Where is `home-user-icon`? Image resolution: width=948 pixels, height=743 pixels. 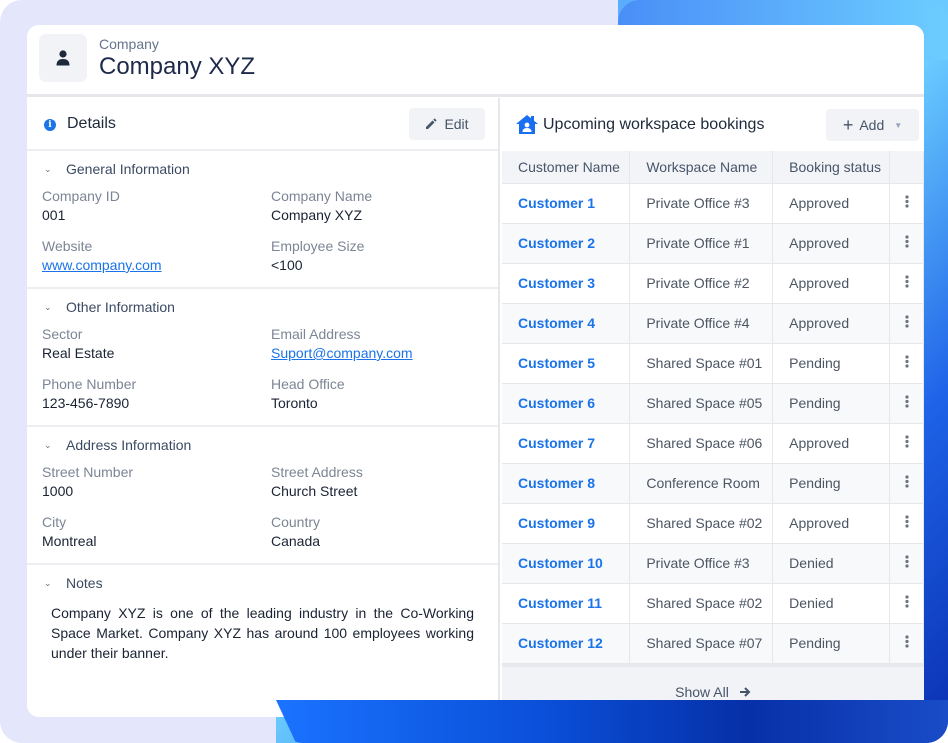 home-user-icon is located at coordinates (527, 124).